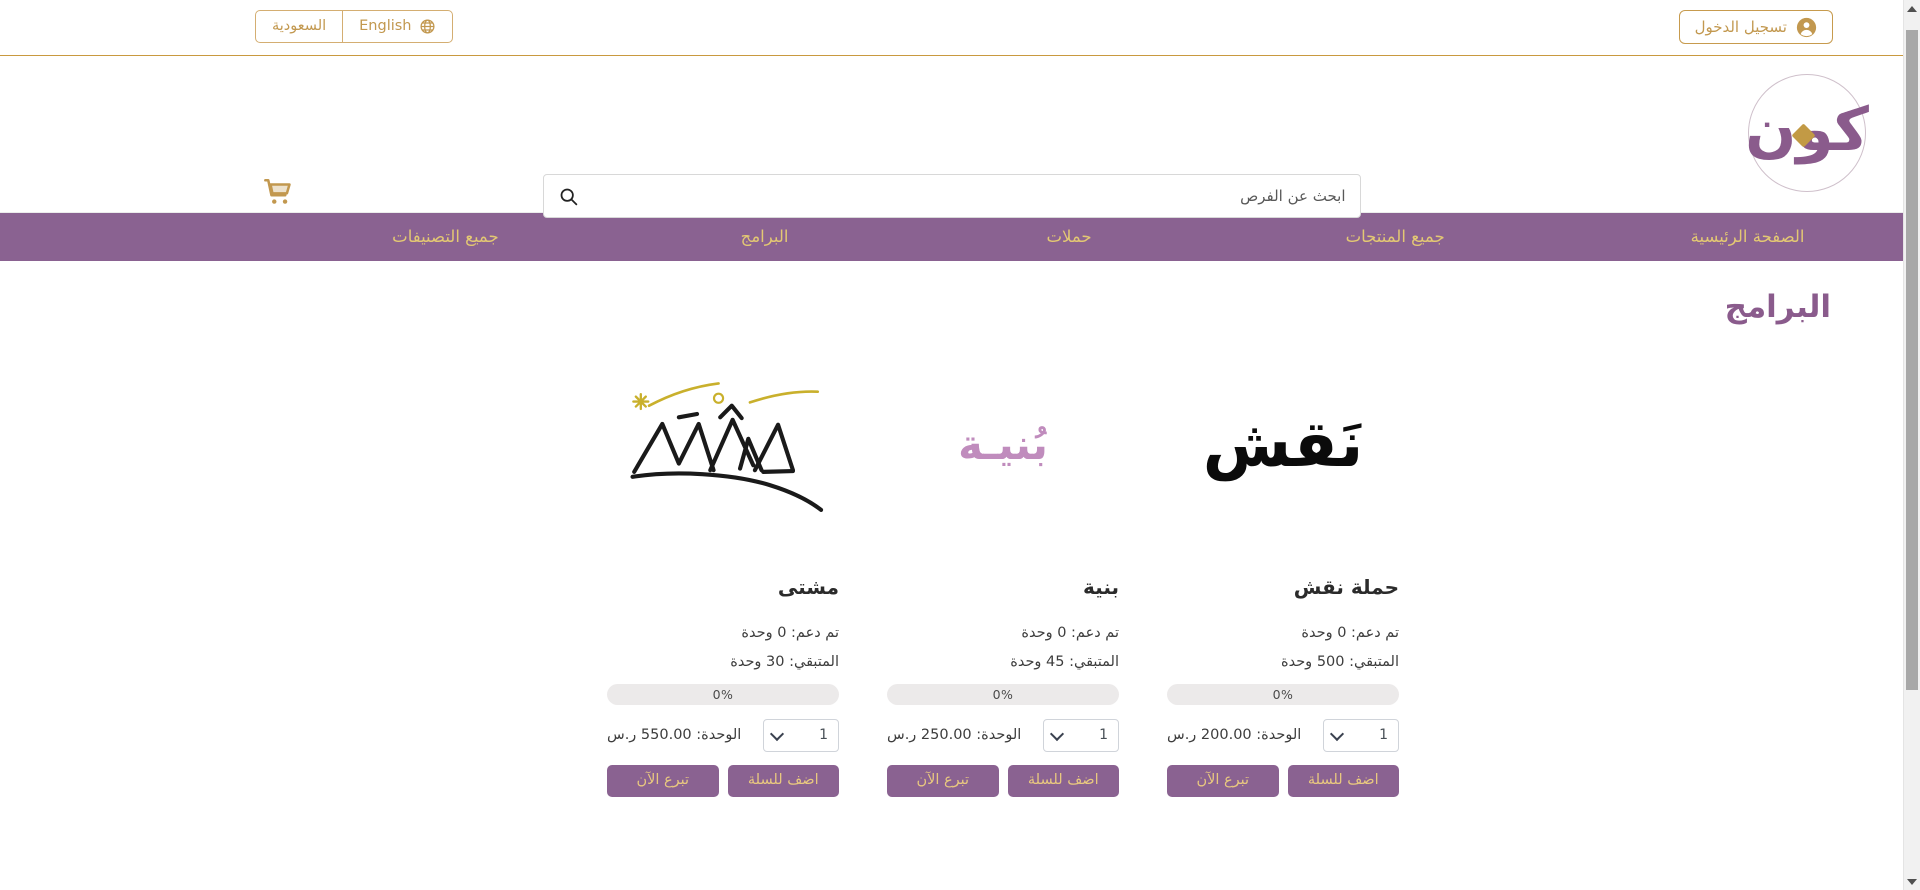 This screenshot has height=890, width=1920. Describe the element at coordinates (385, 26) in the screenshot. I see `language-option-english-label: English` at that location.